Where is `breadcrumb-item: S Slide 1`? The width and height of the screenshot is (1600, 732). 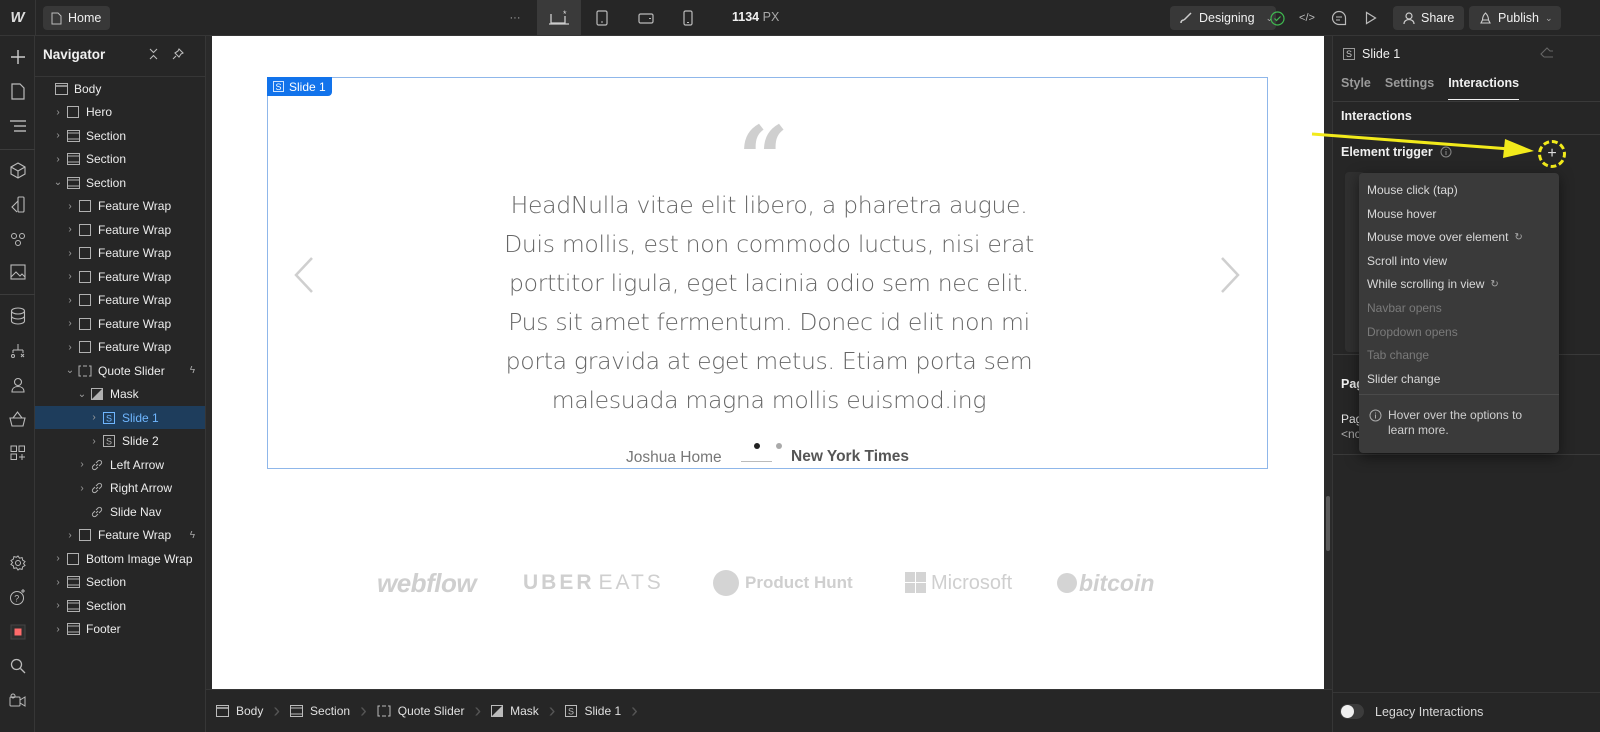 breadcrumb-item: S Slide 1 is located at coordinates (597, 711).